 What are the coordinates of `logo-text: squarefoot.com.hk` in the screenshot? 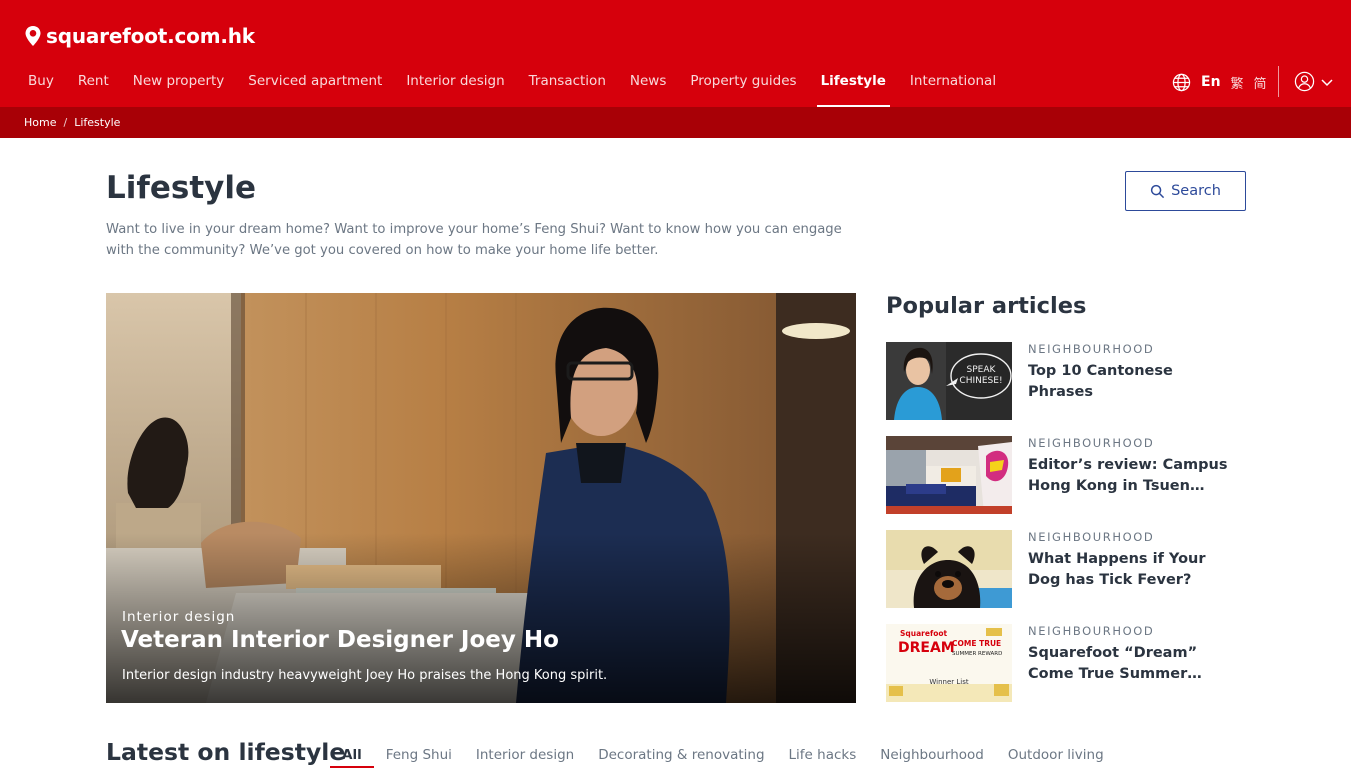 It's located at (150, 36).